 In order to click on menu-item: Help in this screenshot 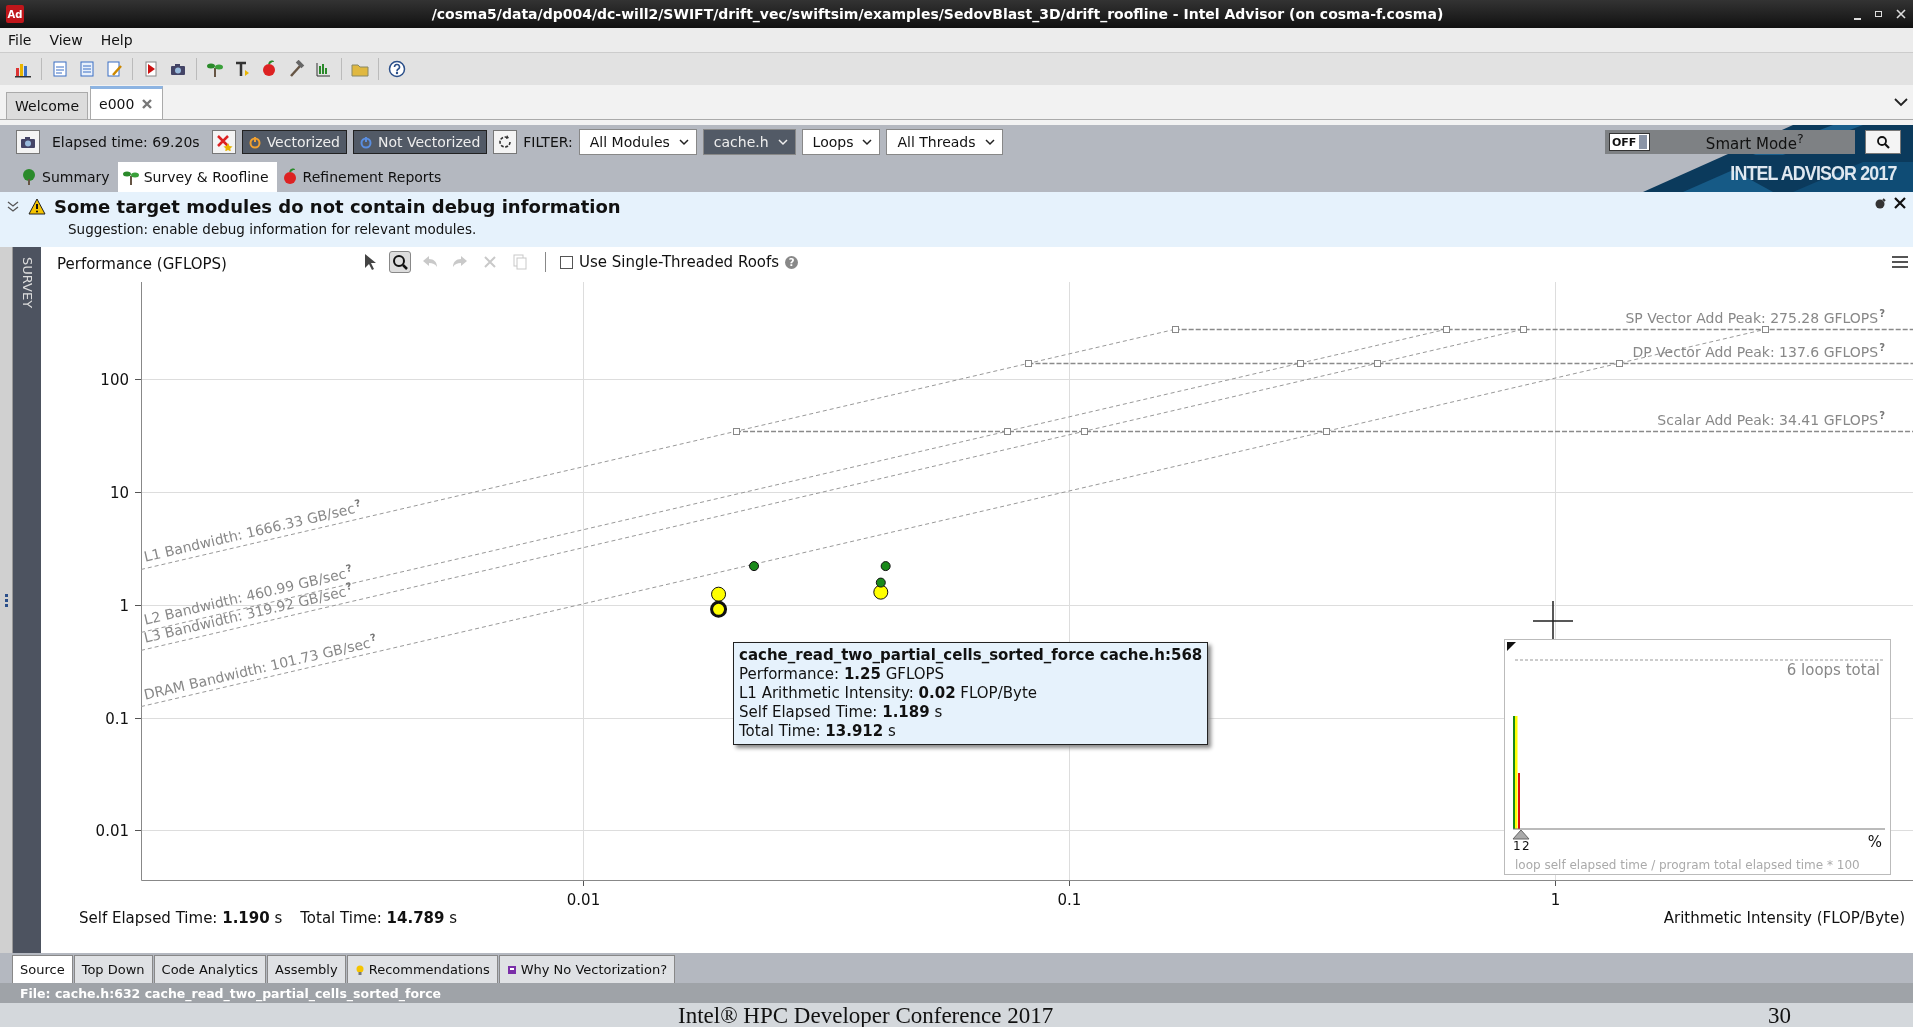, I will do `click(116, 40)`.